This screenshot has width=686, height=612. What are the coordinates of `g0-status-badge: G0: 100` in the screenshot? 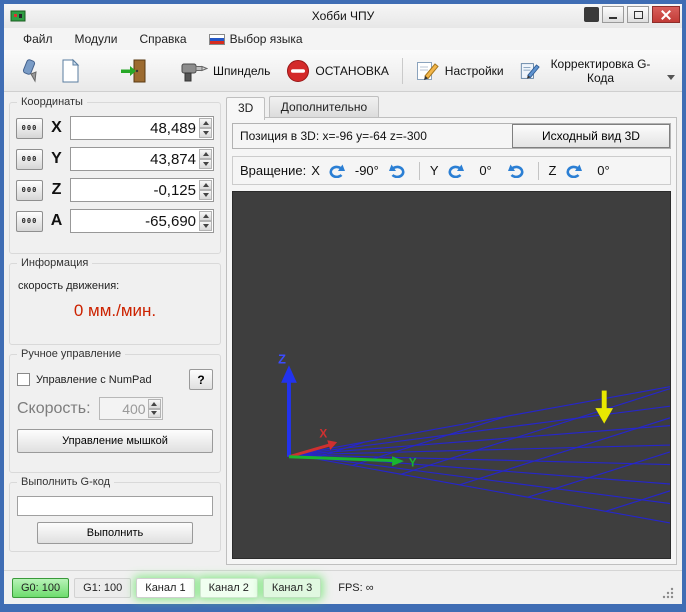 It's located at (41, 587).